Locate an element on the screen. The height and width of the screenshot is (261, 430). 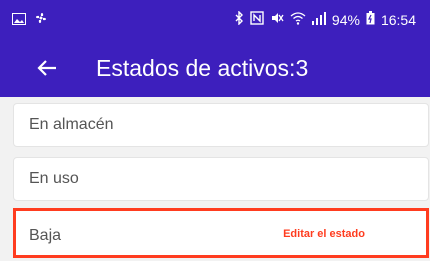
battery-icon is located at coordinates (370, 19).